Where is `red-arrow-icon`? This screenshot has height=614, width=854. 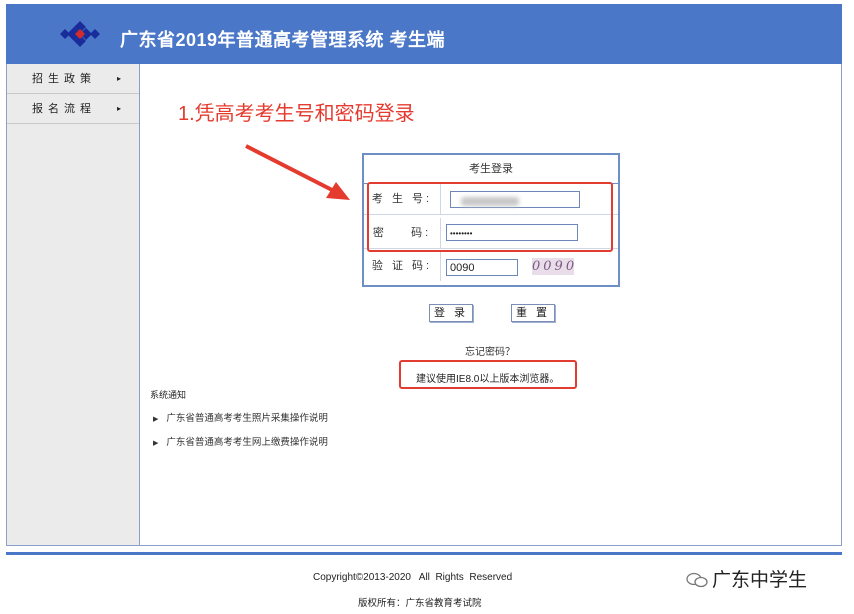 red-arrow-icon is located at coordinates (297, 172).